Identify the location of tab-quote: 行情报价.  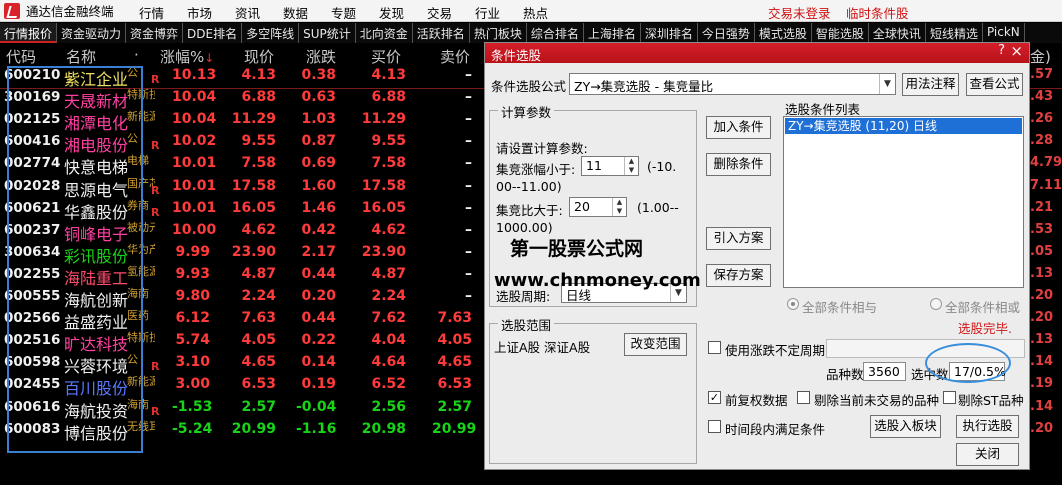
(29, 33).